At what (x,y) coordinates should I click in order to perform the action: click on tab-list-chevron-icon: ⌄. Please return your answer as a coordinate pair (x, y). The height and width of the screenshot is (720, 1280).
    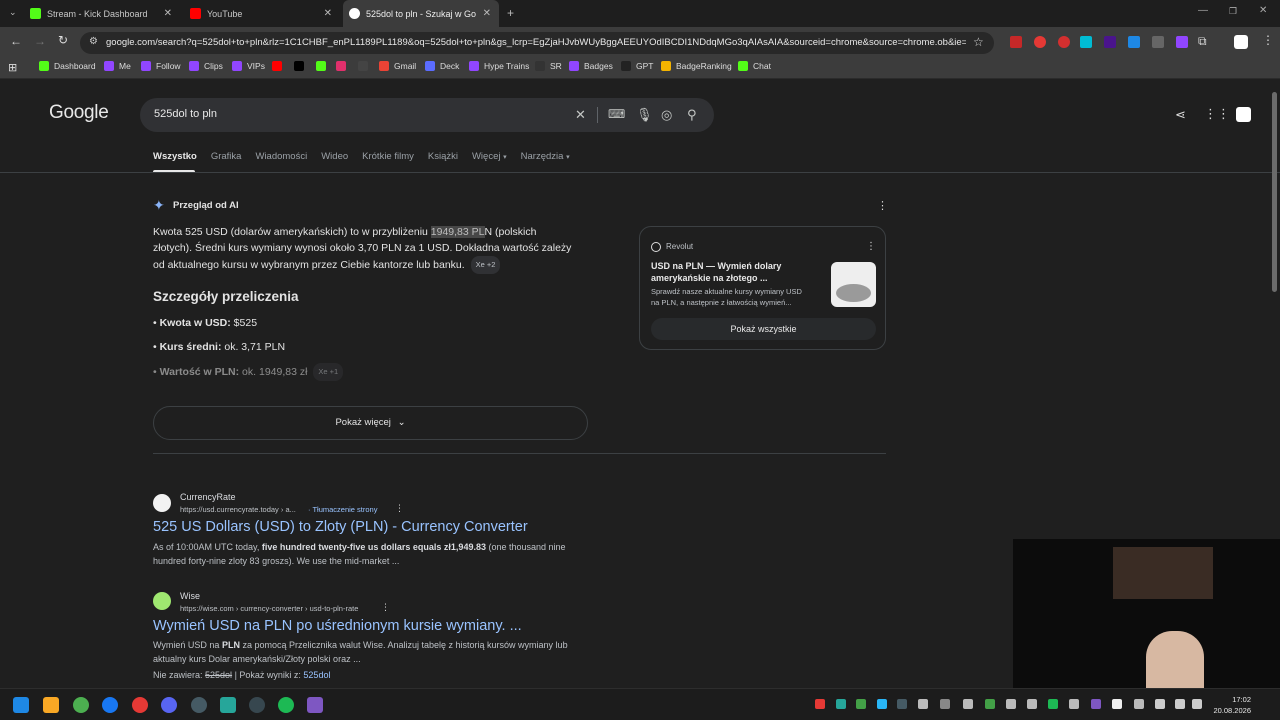
    Looking at the image, I should click on (13, 12).